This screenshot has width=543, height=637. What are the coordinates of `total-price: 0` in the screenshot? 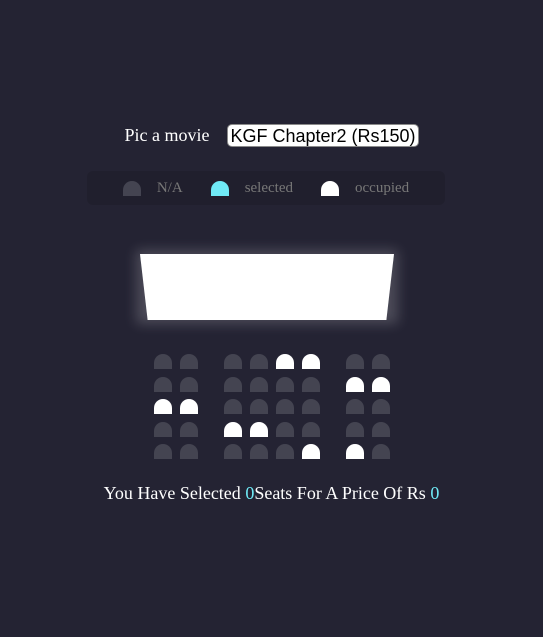 It's located at (435, 493).